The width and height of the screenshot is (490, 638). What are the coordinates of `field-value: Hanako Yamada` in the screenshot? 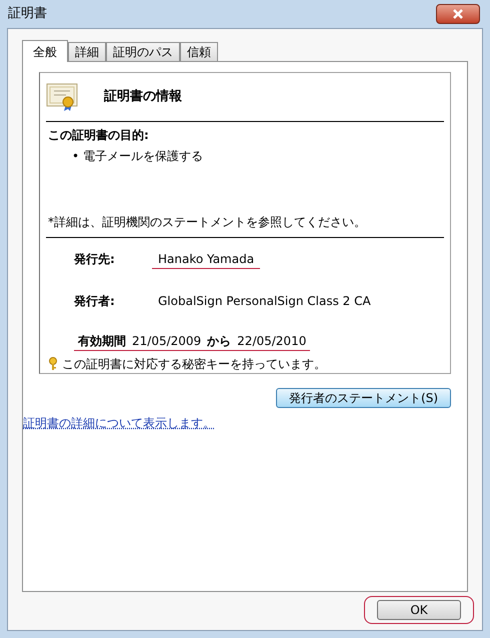 It's located at (206, 259).